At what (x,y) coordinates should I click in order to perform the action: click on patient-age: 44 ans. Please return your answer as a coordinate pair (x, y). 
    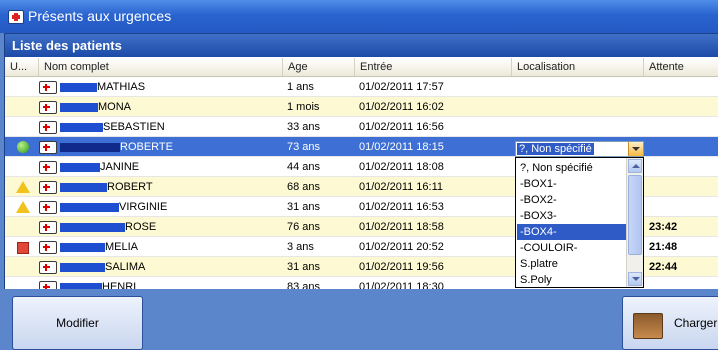
    Looking at the image, I should click on (304, 167).